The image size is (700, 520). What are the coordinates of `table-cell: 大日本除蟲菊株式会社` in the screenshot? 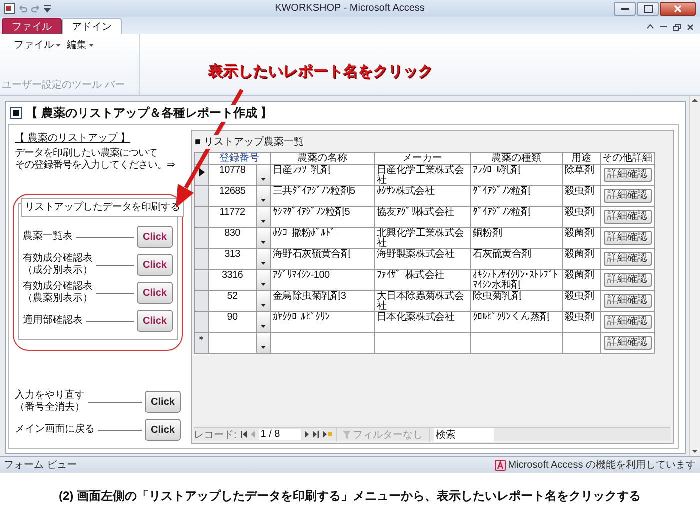 It's located at (423, 301).